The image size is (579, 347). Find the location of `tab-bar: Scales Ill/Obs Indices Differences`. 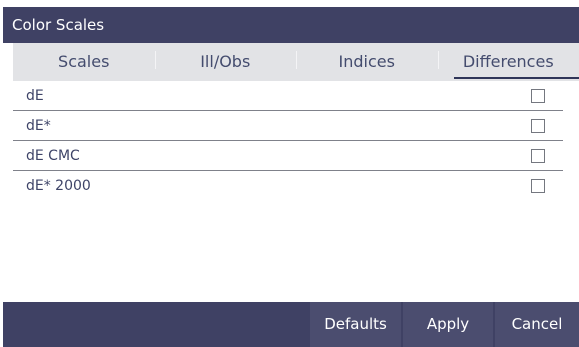

tab-bar: Scales Ill/Obs Indices Differences is located at coordinates (296, 62).